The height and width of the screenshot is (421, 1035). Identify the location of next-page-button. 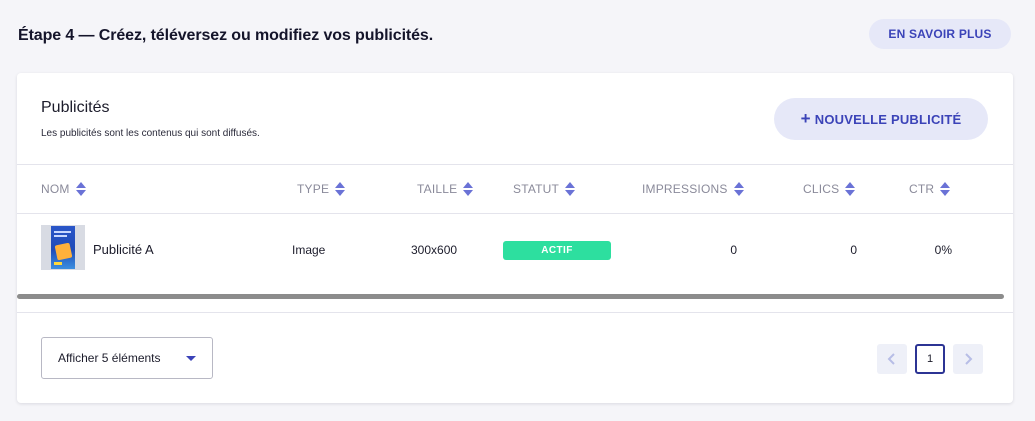
(968, 359).